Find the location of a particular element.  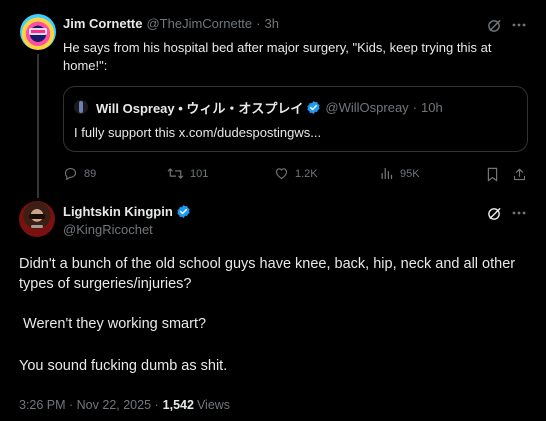

tweet-time: 3h is located at coordinates (272, 23).